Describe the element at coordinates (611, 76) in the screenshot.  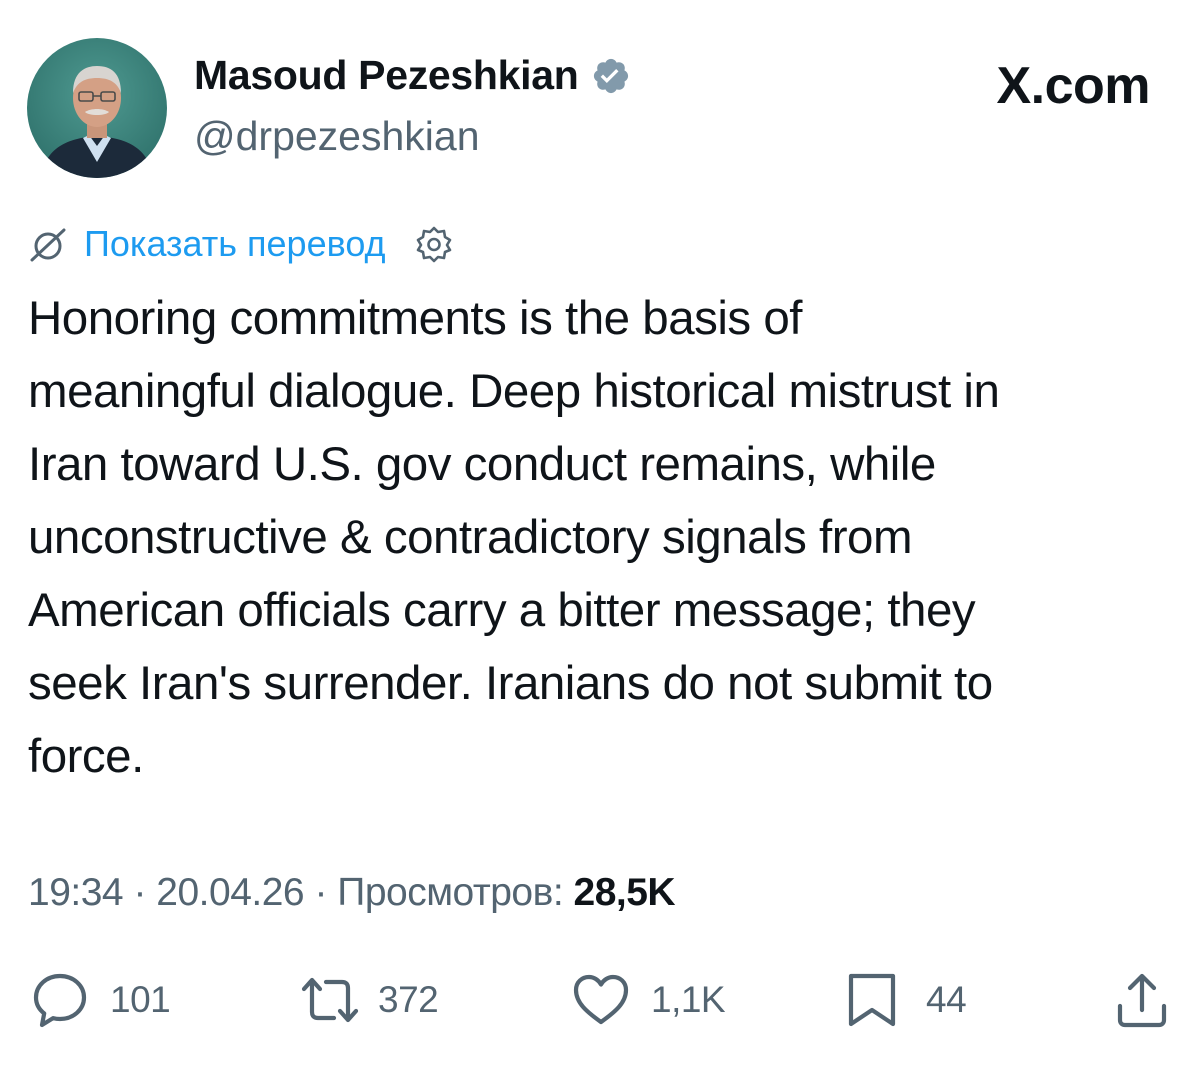
I see `verified-badge-icon` at that location.